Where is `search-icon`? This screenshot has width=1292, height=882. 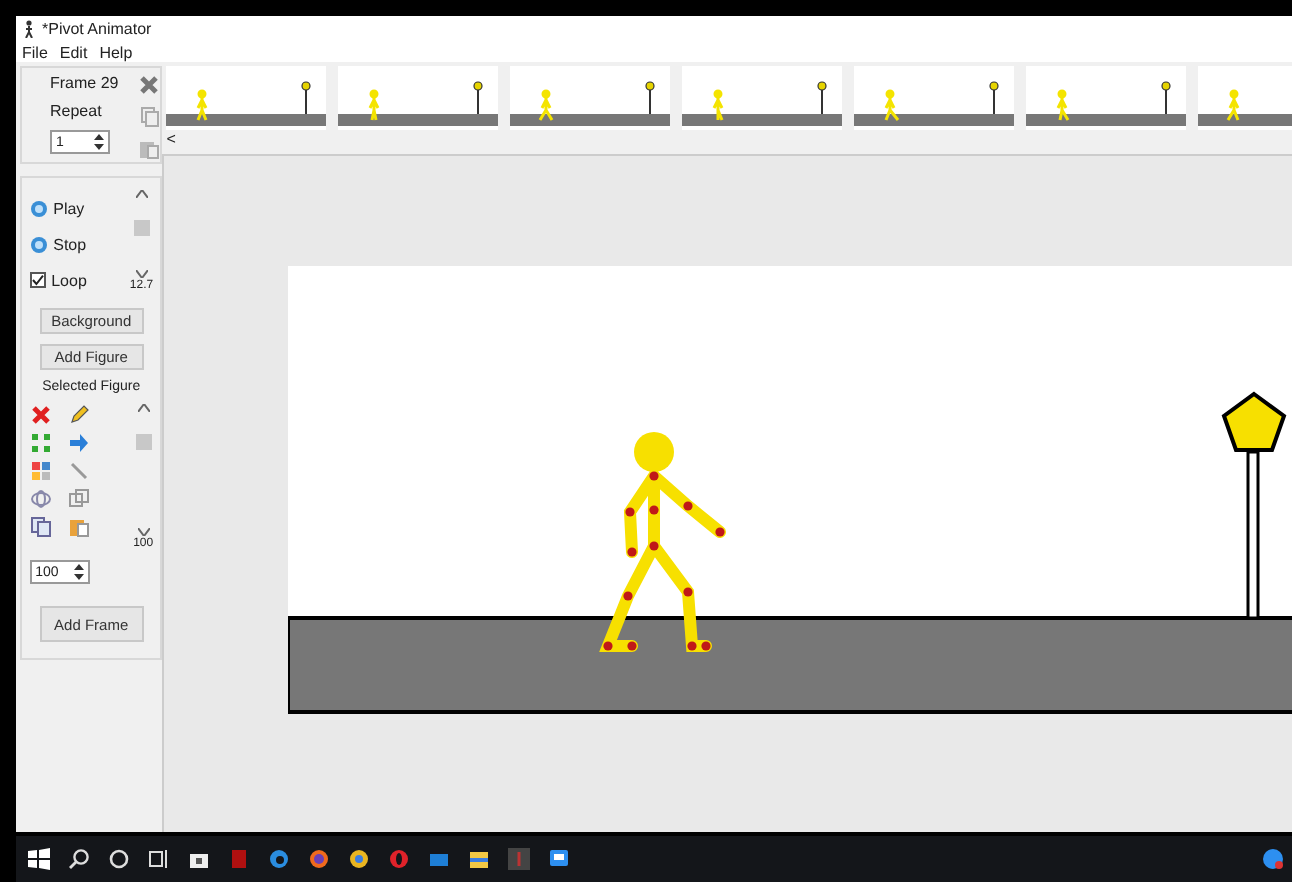
search-icon is located at coordinates (79, 859).